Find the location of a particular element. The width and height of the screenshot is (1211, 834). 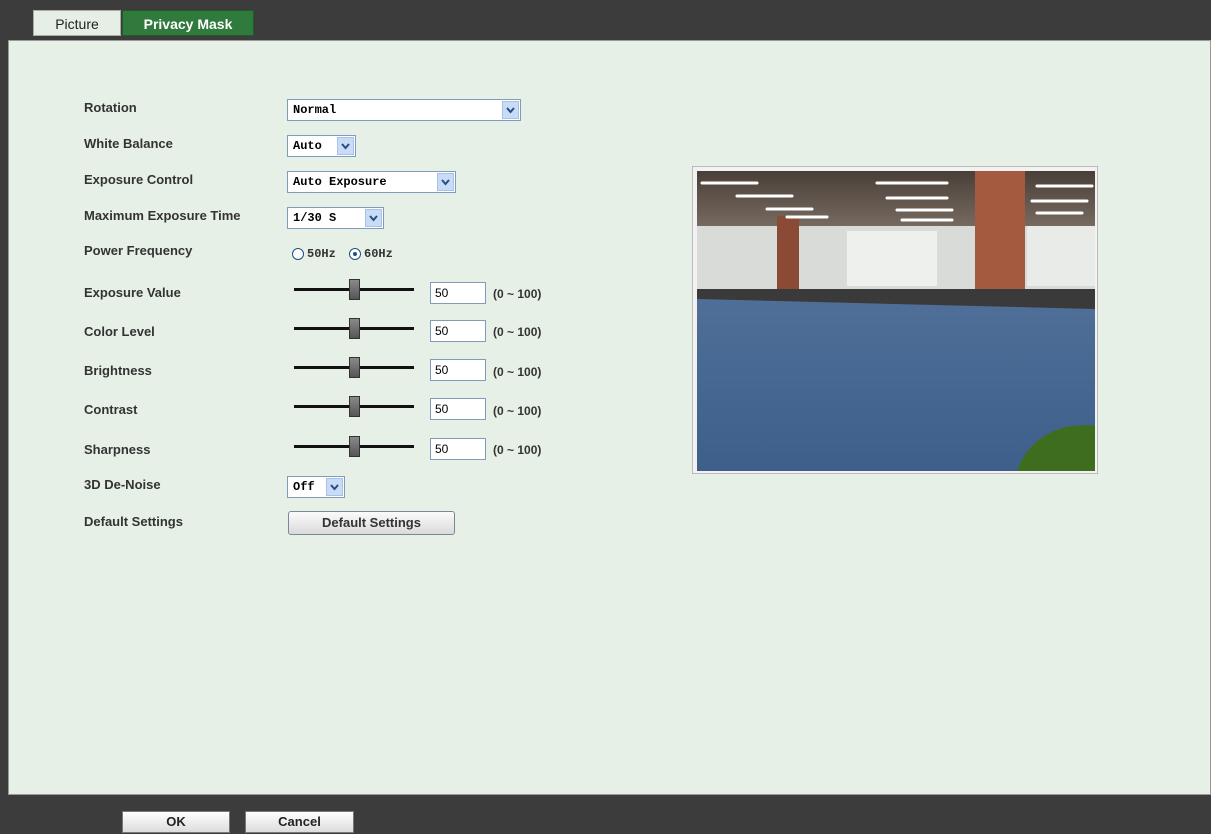

rotation-label: Rotation is located at coordinates (110, 107).